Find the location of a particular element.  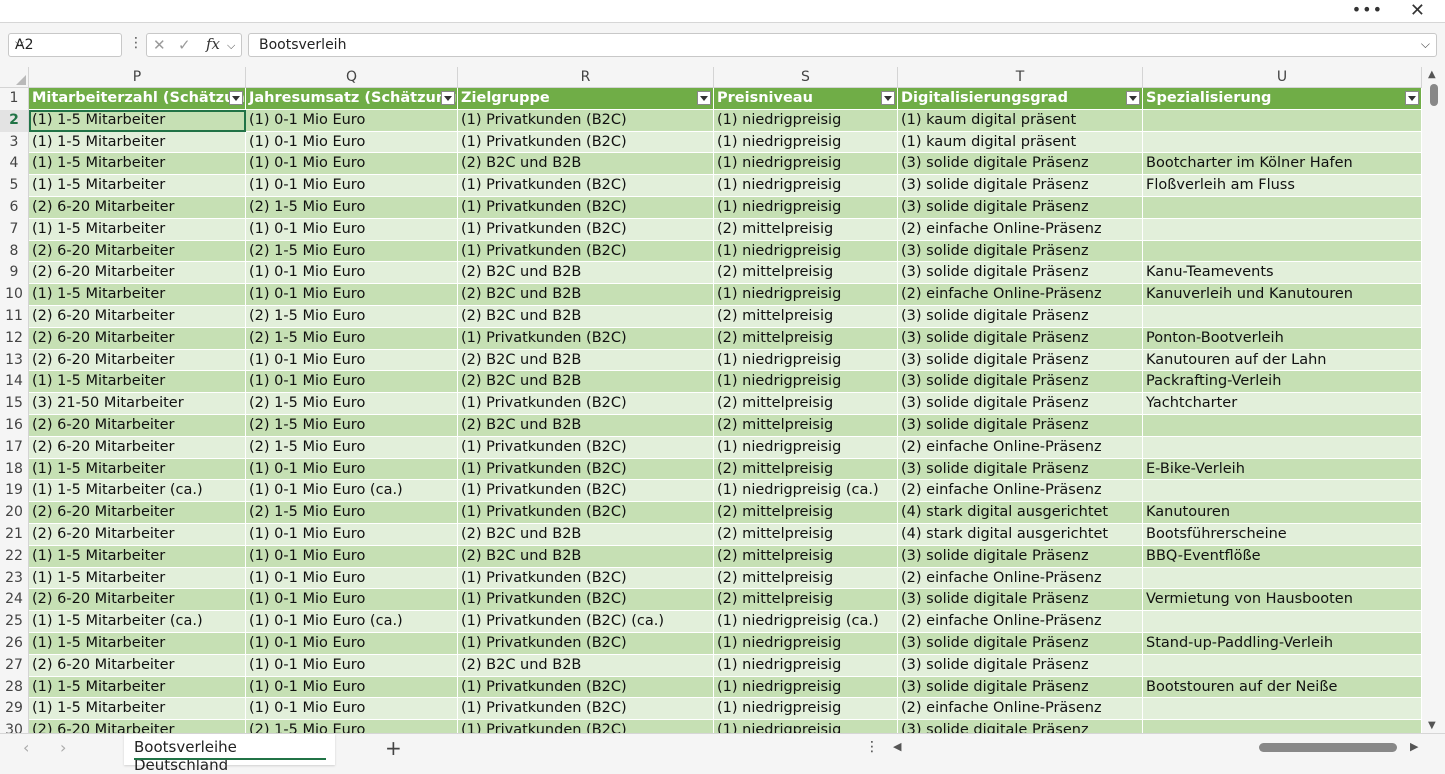

column-header-u: U is located at coordinates (1282, 77).